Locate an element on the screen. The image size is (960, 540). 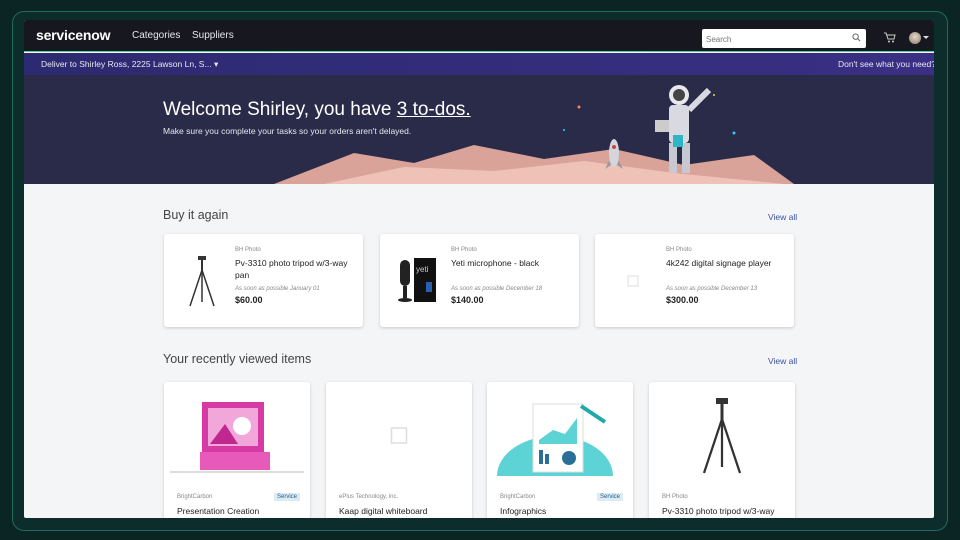
item-name: Kaap digital whiteboard is located at coordinates (383, 511).